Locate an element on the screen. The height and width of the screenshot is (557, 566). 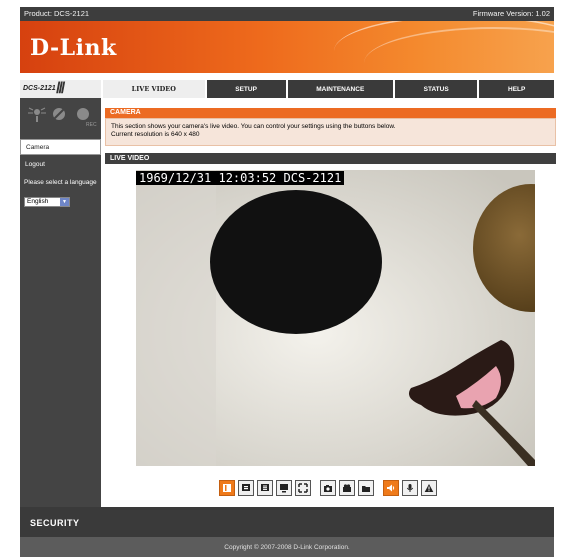
profile-1-icon is located at coordinates (227, 488).